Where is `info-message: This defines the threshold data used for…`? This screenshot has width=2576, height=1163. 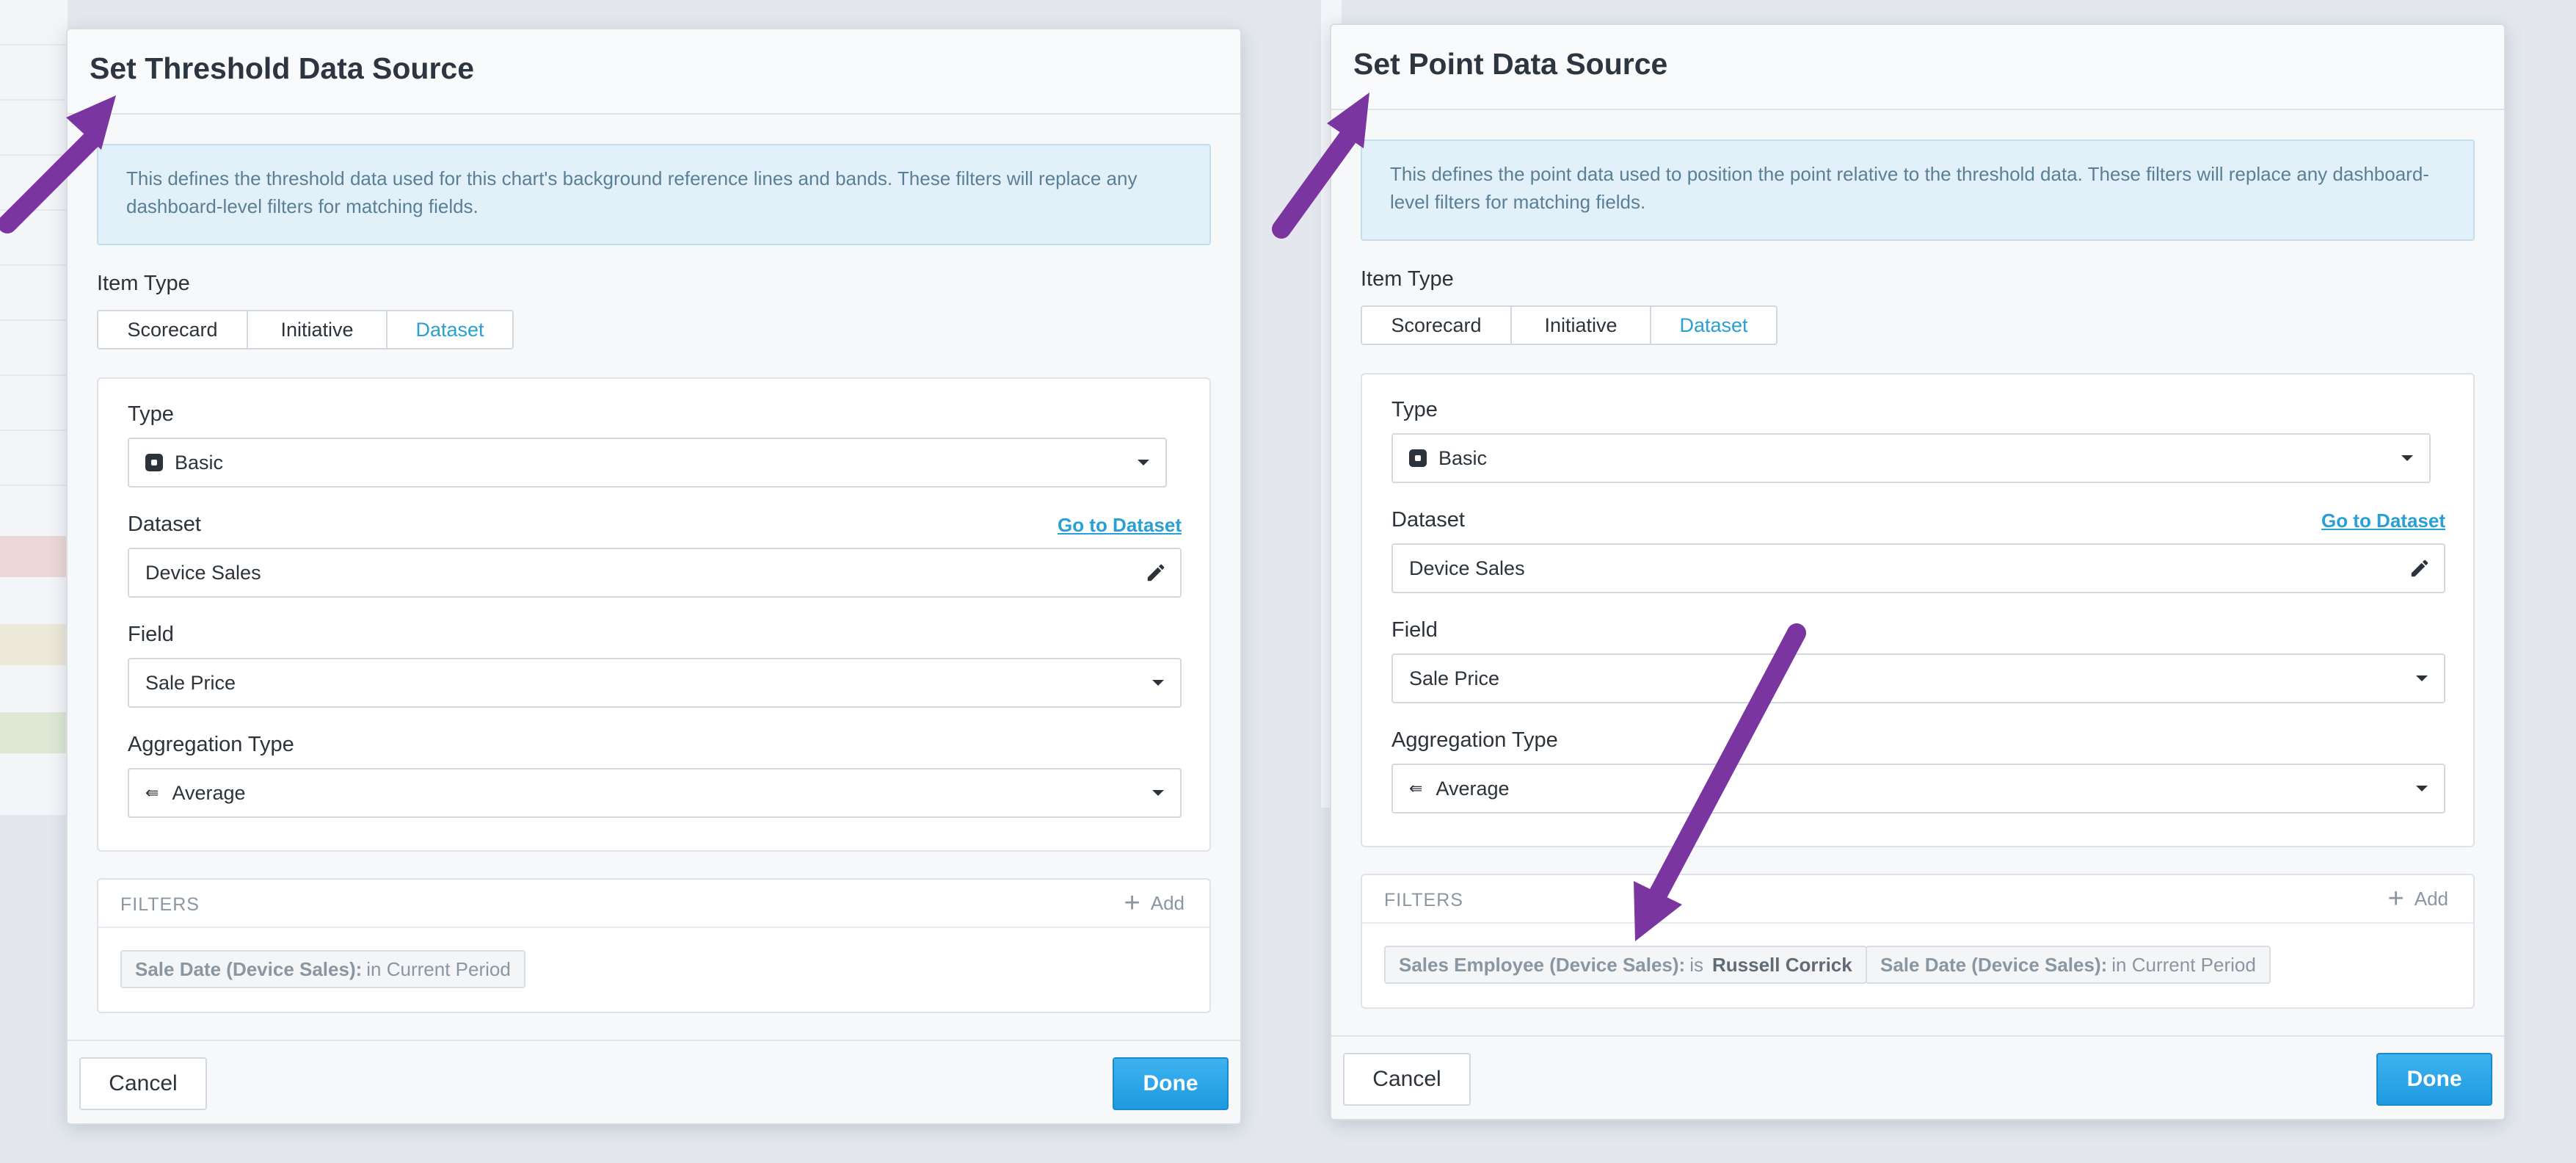
info-message: This defines the threshold data used for… is located at coordinates (654, 194).